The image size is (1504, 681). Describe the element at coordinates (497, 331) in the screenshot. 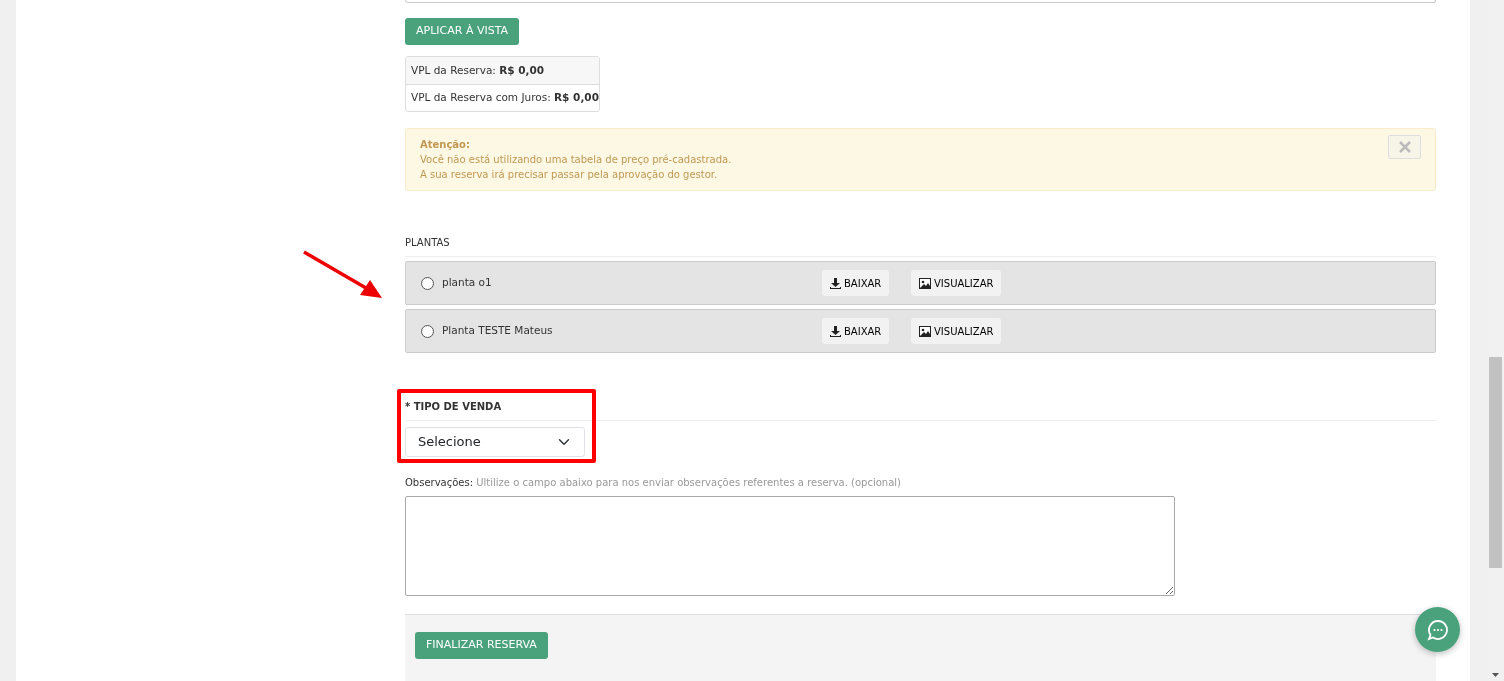

I see `plan-name: Planta TESTE Mateus` at that location.